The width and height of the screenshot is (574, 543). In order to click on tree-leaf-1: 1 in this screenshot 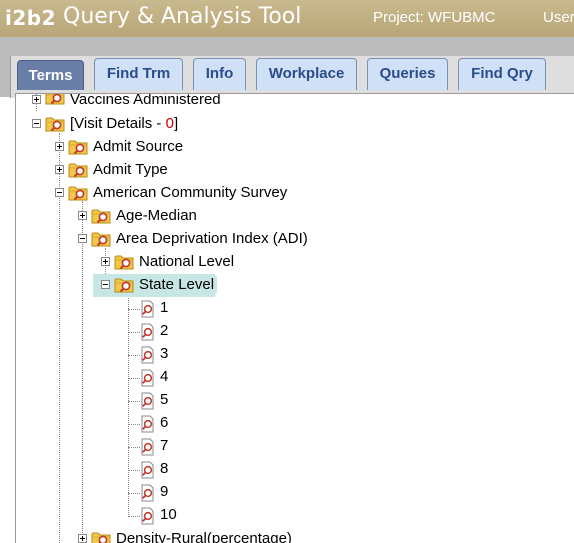, I will do `click(164, 308)`.